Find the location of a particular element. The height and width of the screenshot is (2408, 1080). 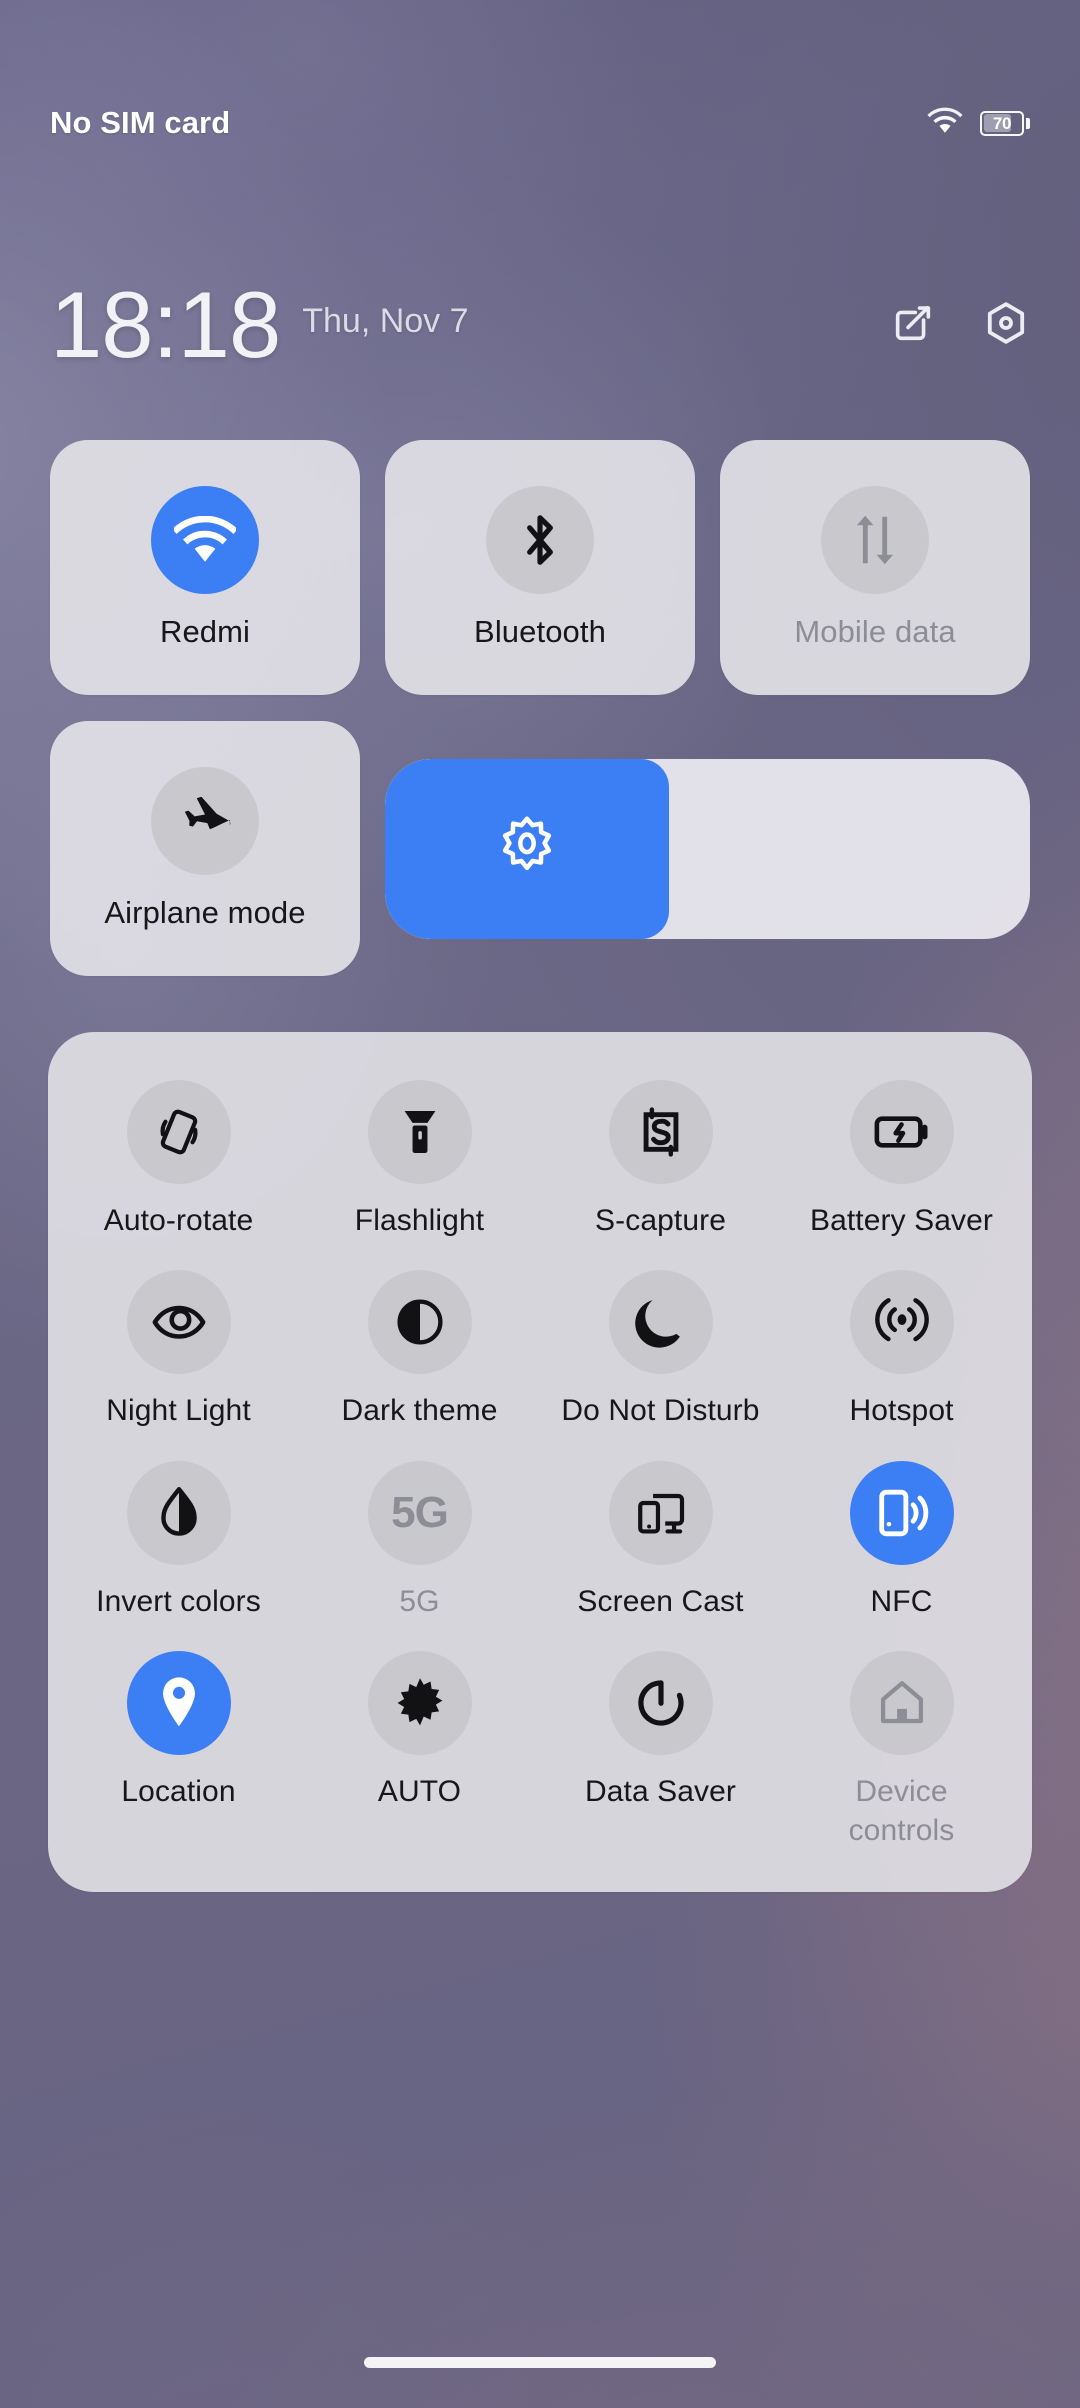

airplane-icon is located at coordinates (205, 820).